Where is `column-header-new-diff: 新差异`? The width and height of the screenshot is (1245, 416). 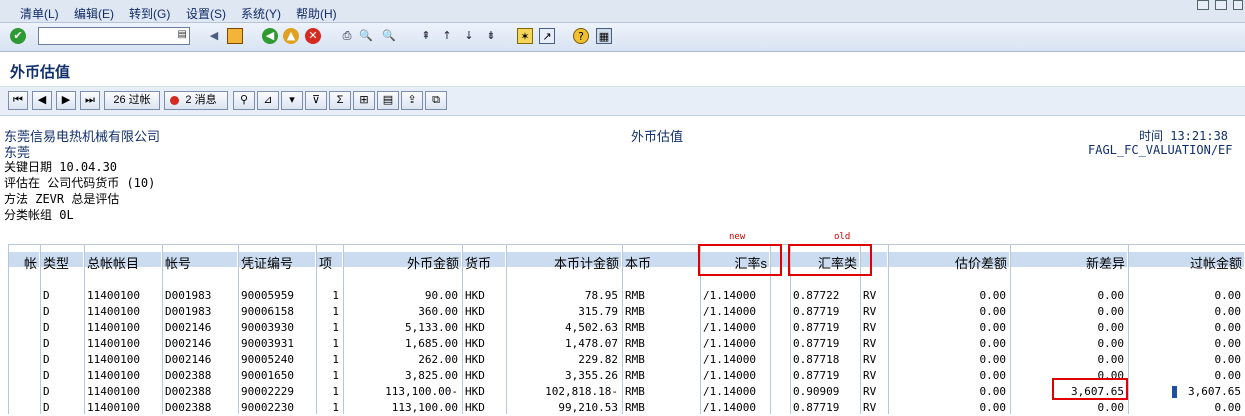 column-header-new-diff: 新差异 is located at coordinates (1069, 258).